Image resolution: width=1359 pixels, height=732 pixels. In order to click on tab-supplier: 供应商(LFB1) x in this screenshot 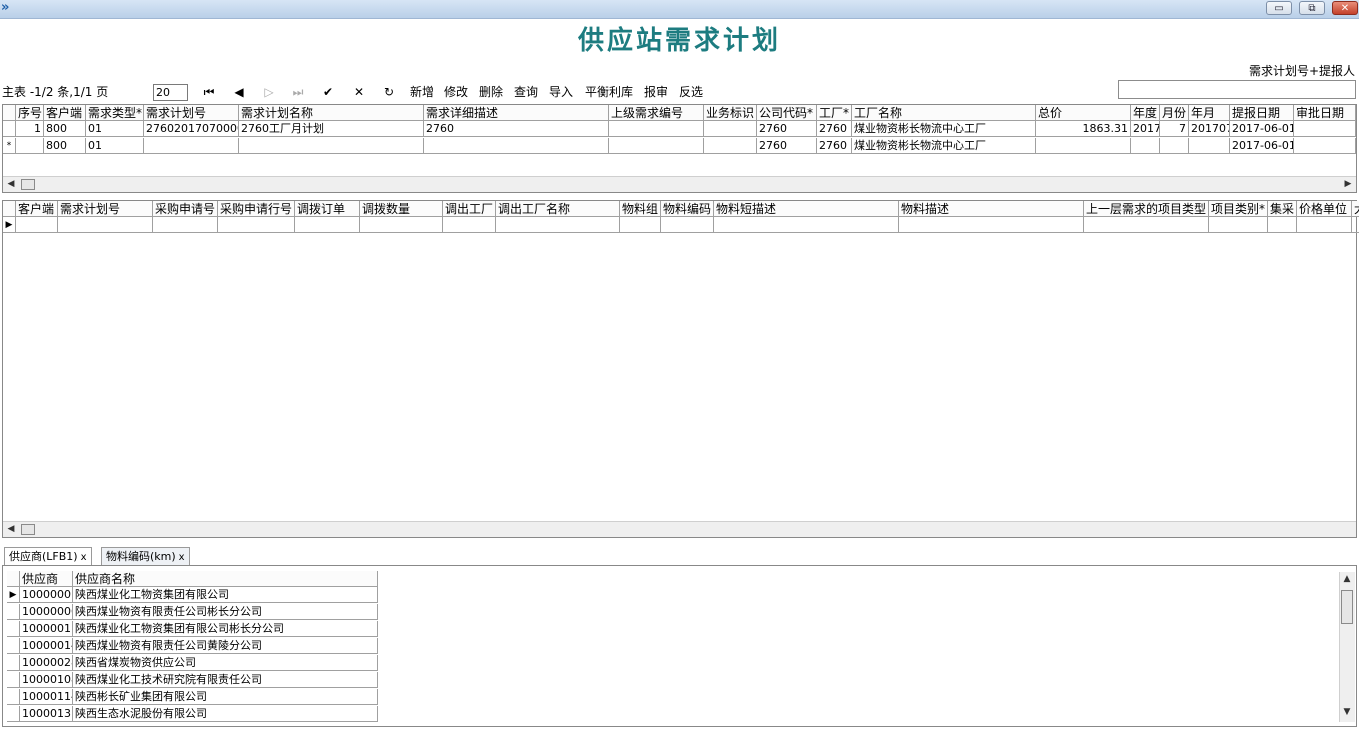, I will do `click(48, 556)`.